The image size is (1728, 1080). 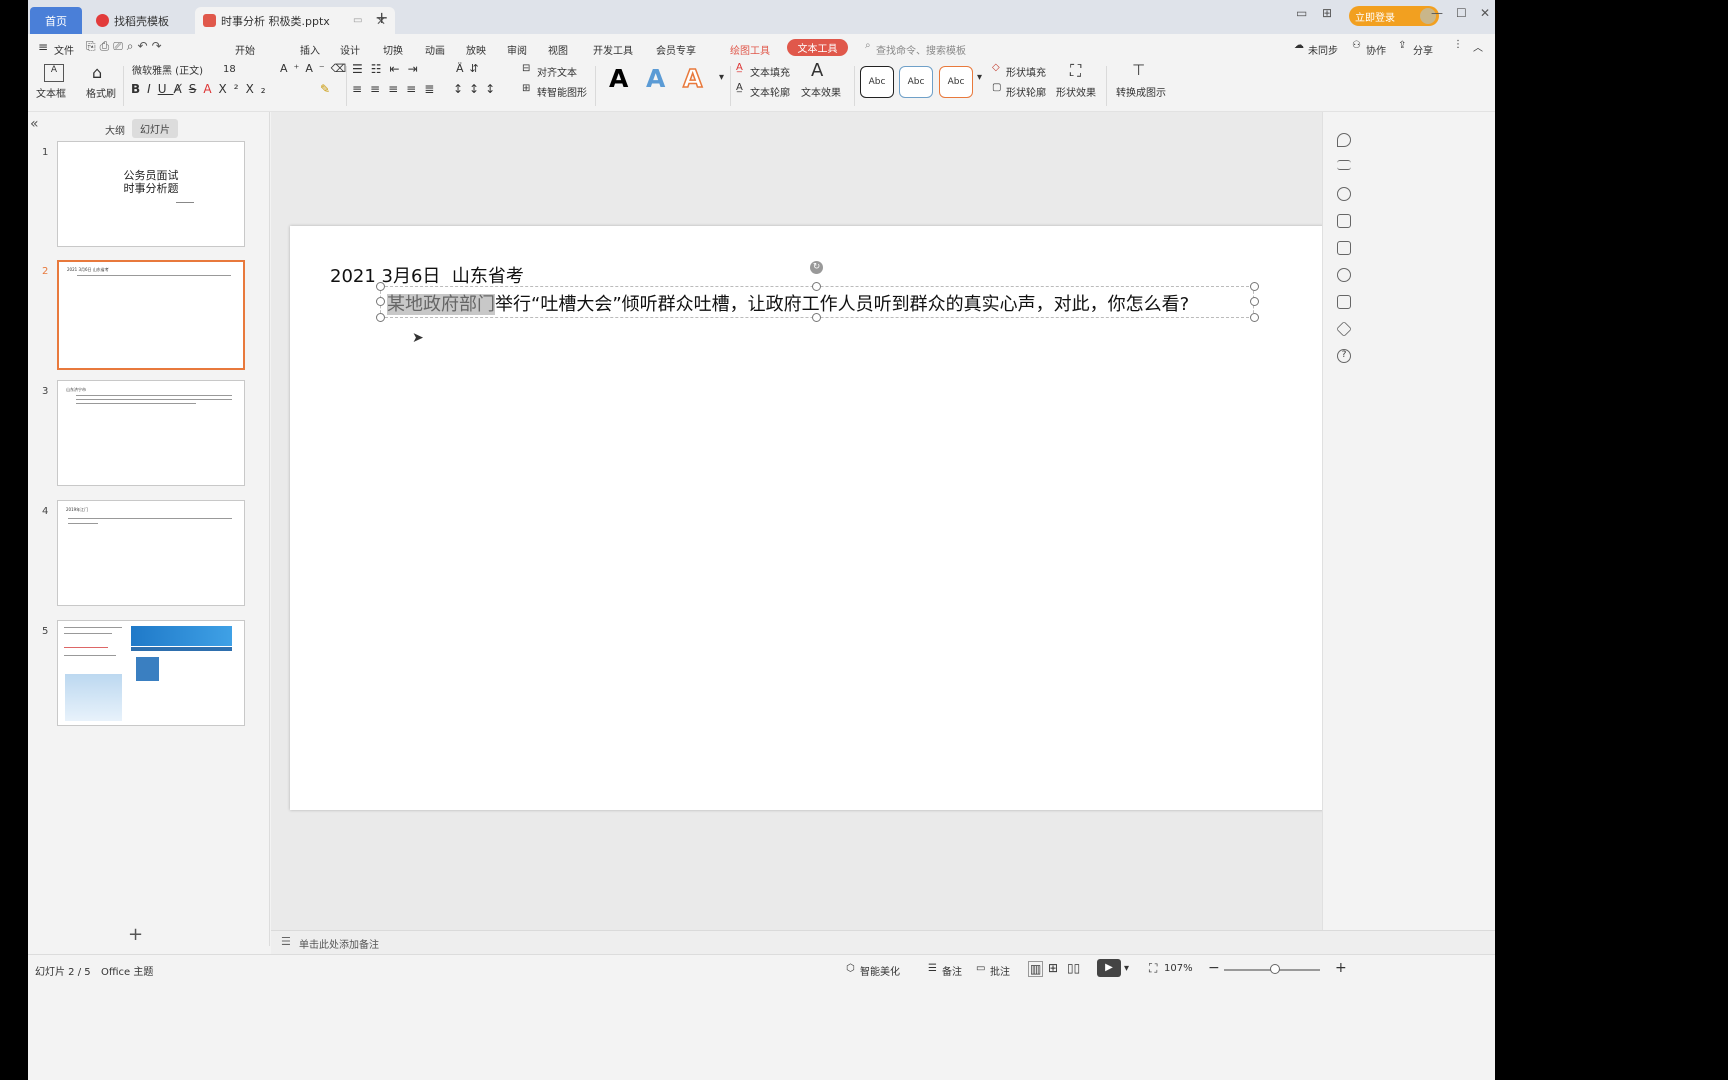 What do you see at coordinates (295, 20) in the screenshot?
I see `tab-document: 时事分析 积极类.pptx ▭ ✕` at bounding box center [295, 20].